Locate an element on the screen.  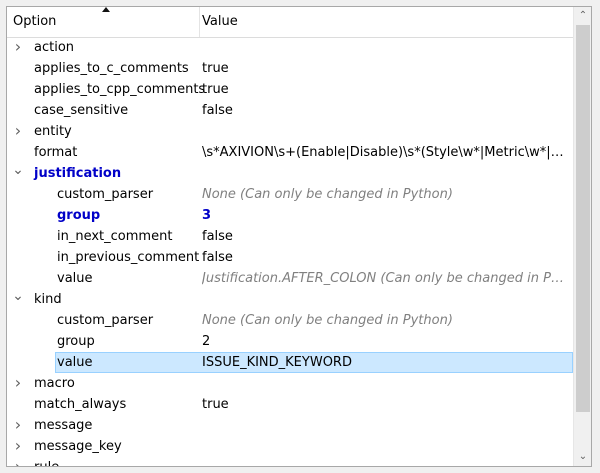
tree-row: › action is located at coordinates (290, 47).